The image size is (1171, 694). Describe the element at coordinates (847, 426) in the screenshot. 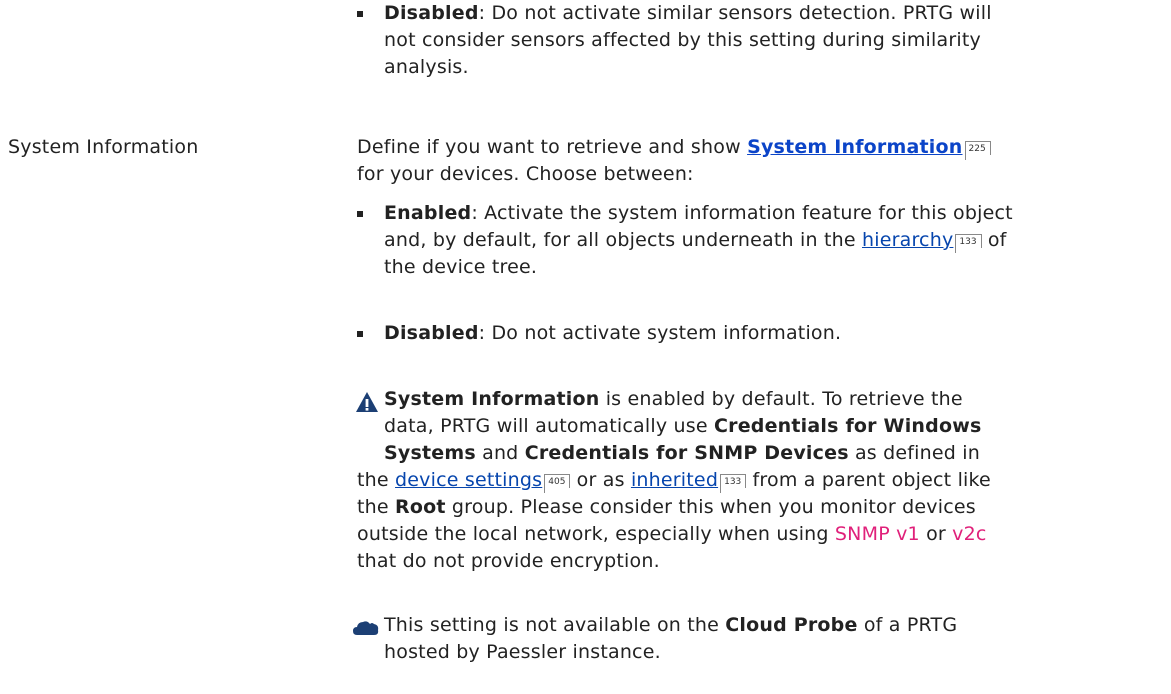

I see `note-bold: Credentials for Windows` at that location.